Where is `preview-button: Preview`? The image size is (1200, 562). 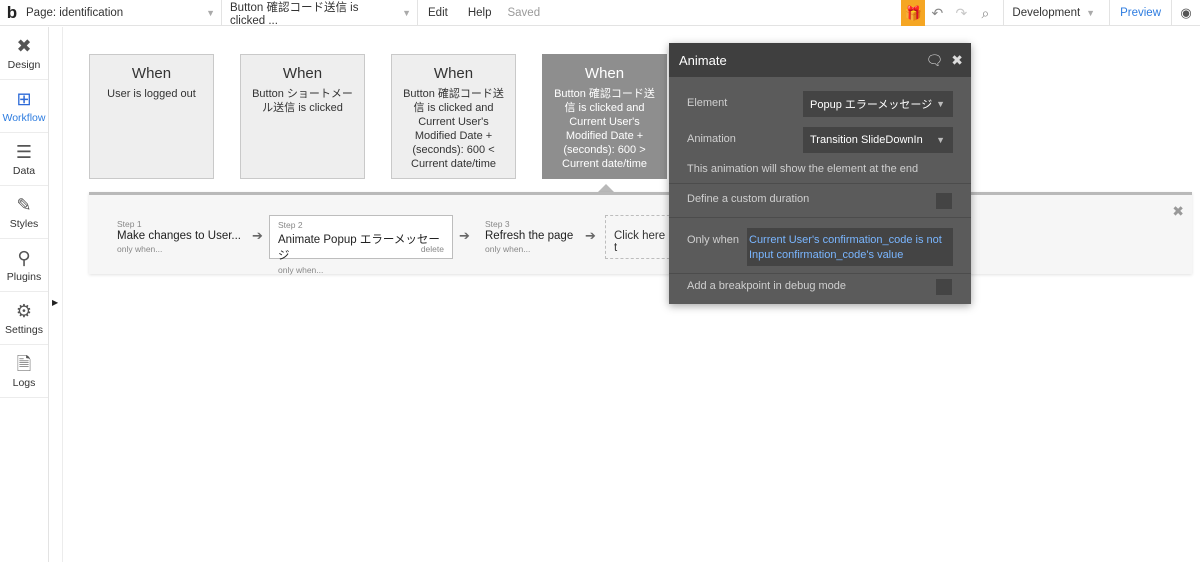
preview-button: Preview is located at coordinates (1141, 13).